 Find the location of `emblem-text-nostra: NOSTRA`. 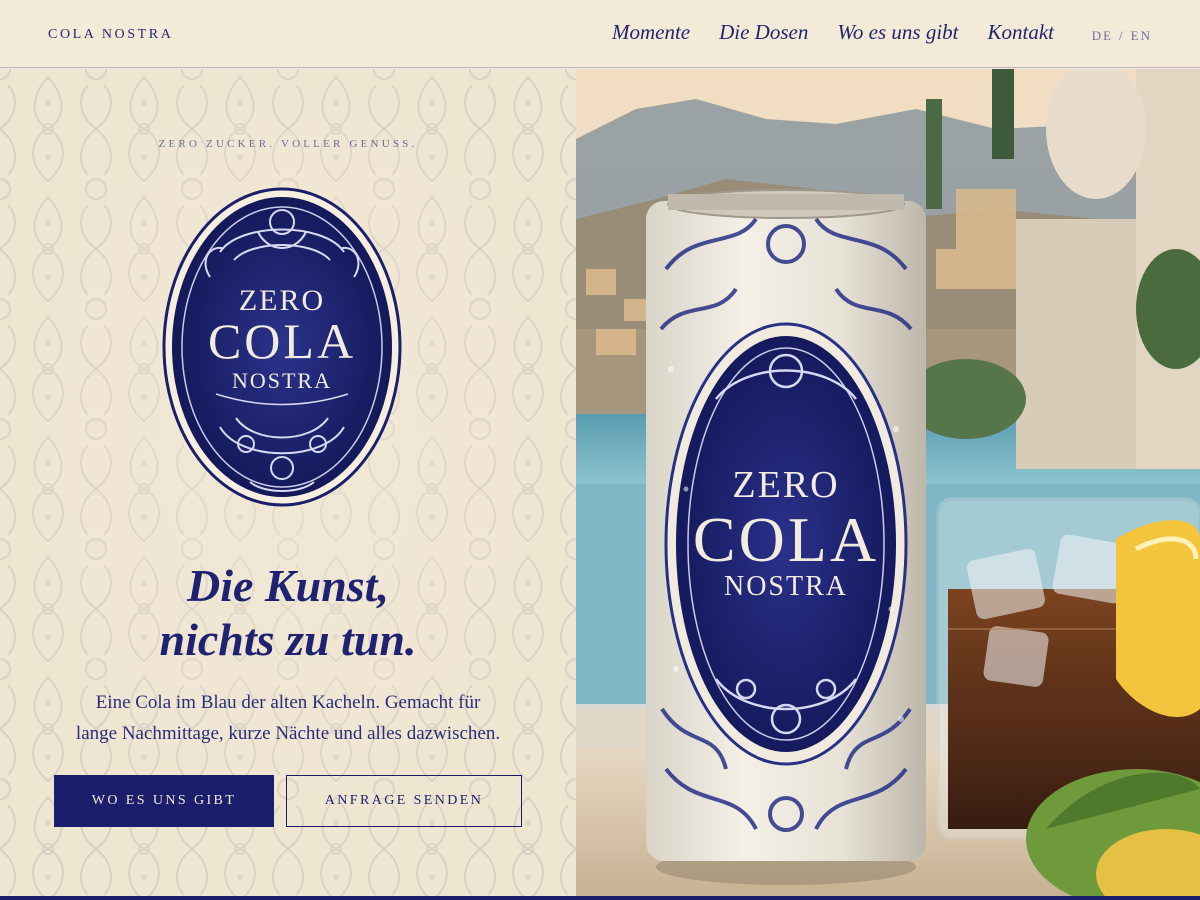

emblem-text-nostra: NOSTRA is located at coordinates (282, 380).